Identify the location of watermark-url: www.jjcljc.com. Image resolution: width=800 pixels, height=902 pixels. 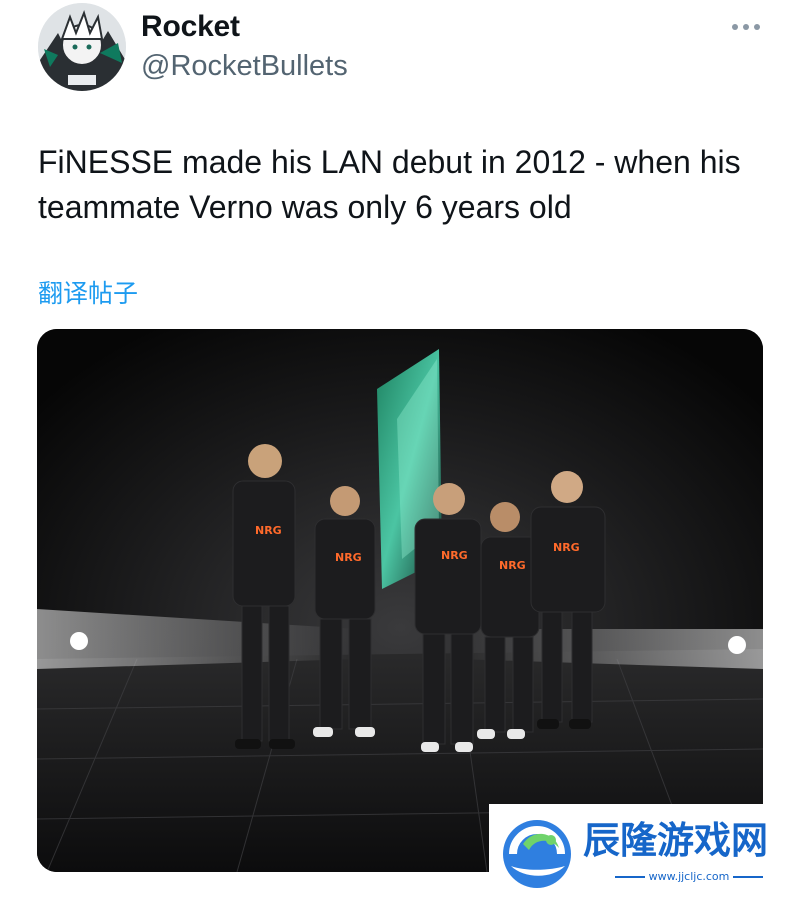
(689, 877).